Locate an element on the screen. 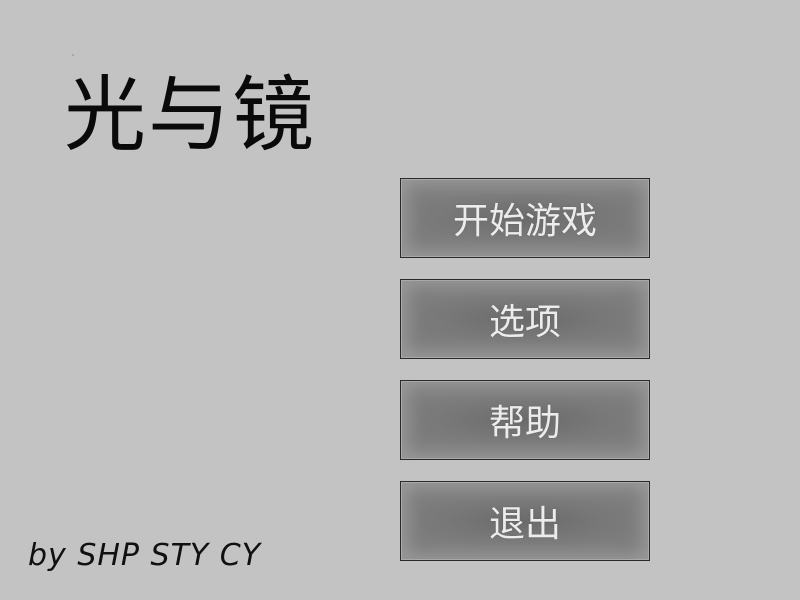 This screenshot has height=600, width=800. quit-button: 退出 is located at coordinates (525, 521).